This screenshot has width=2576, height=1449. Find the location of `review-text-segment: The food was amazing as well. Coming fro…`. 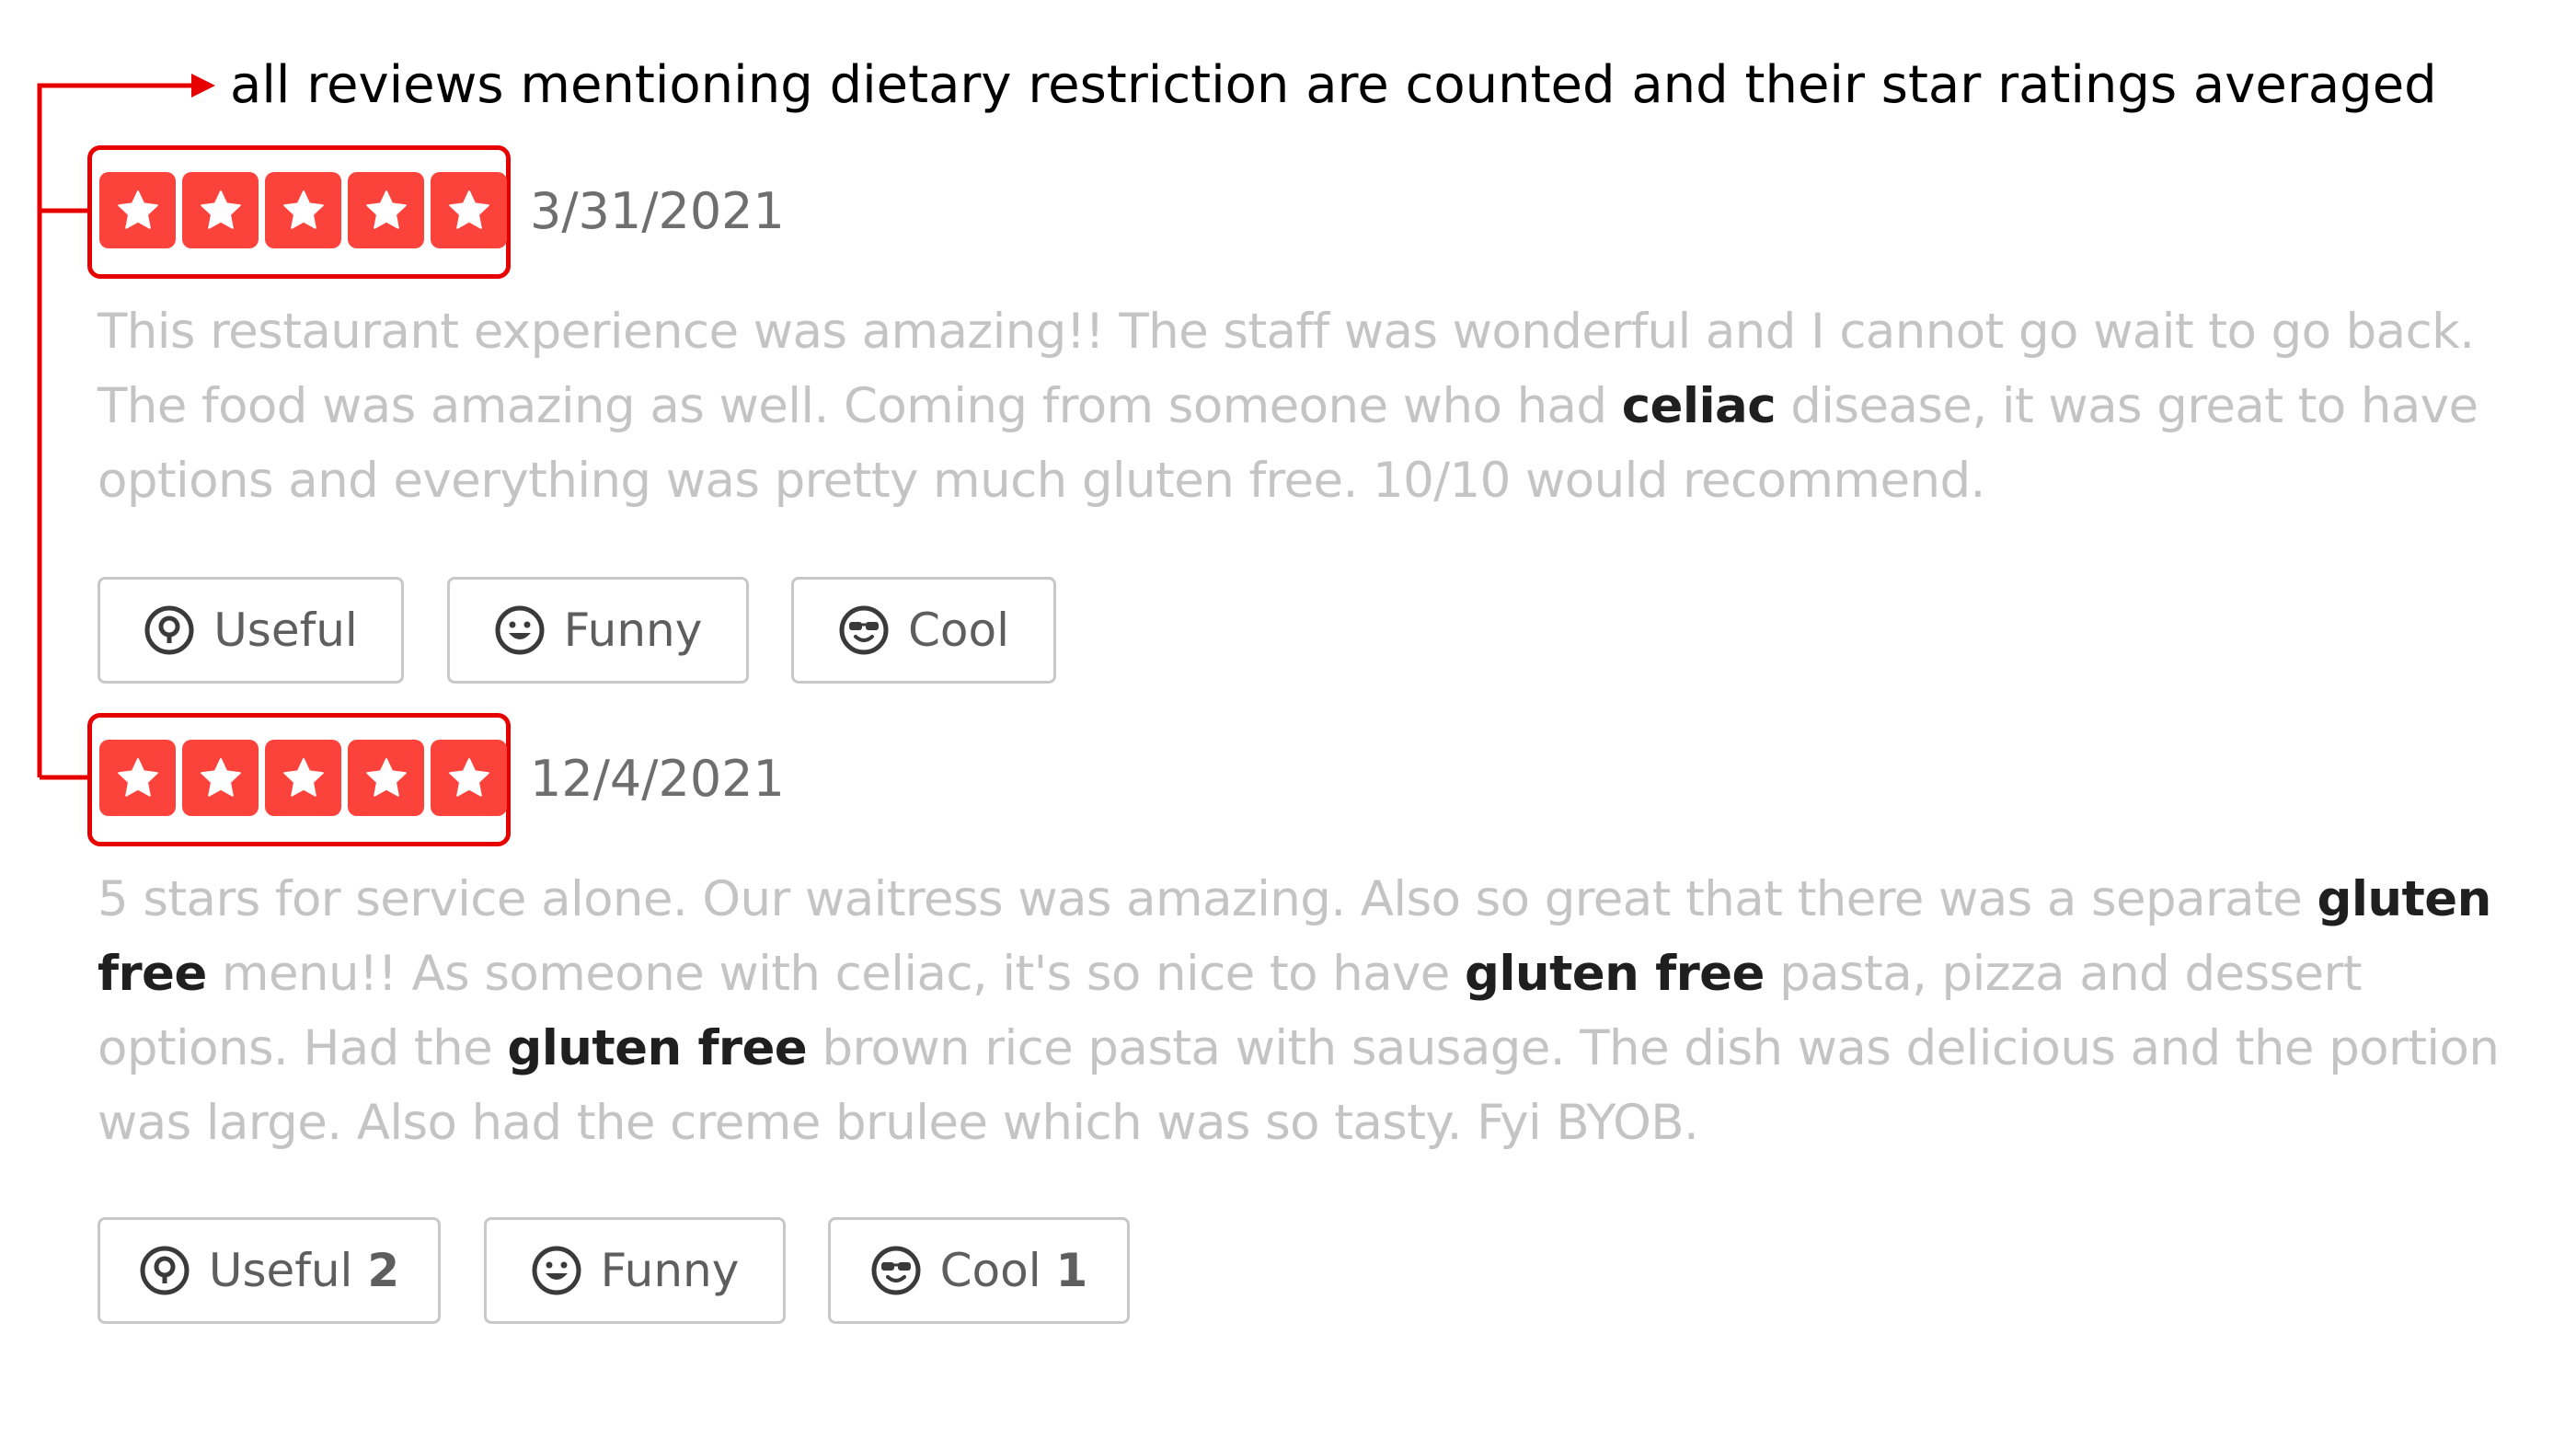

review-text-segment: The food was amazing as well. Coming fro… is located at coordinates (860, 406).